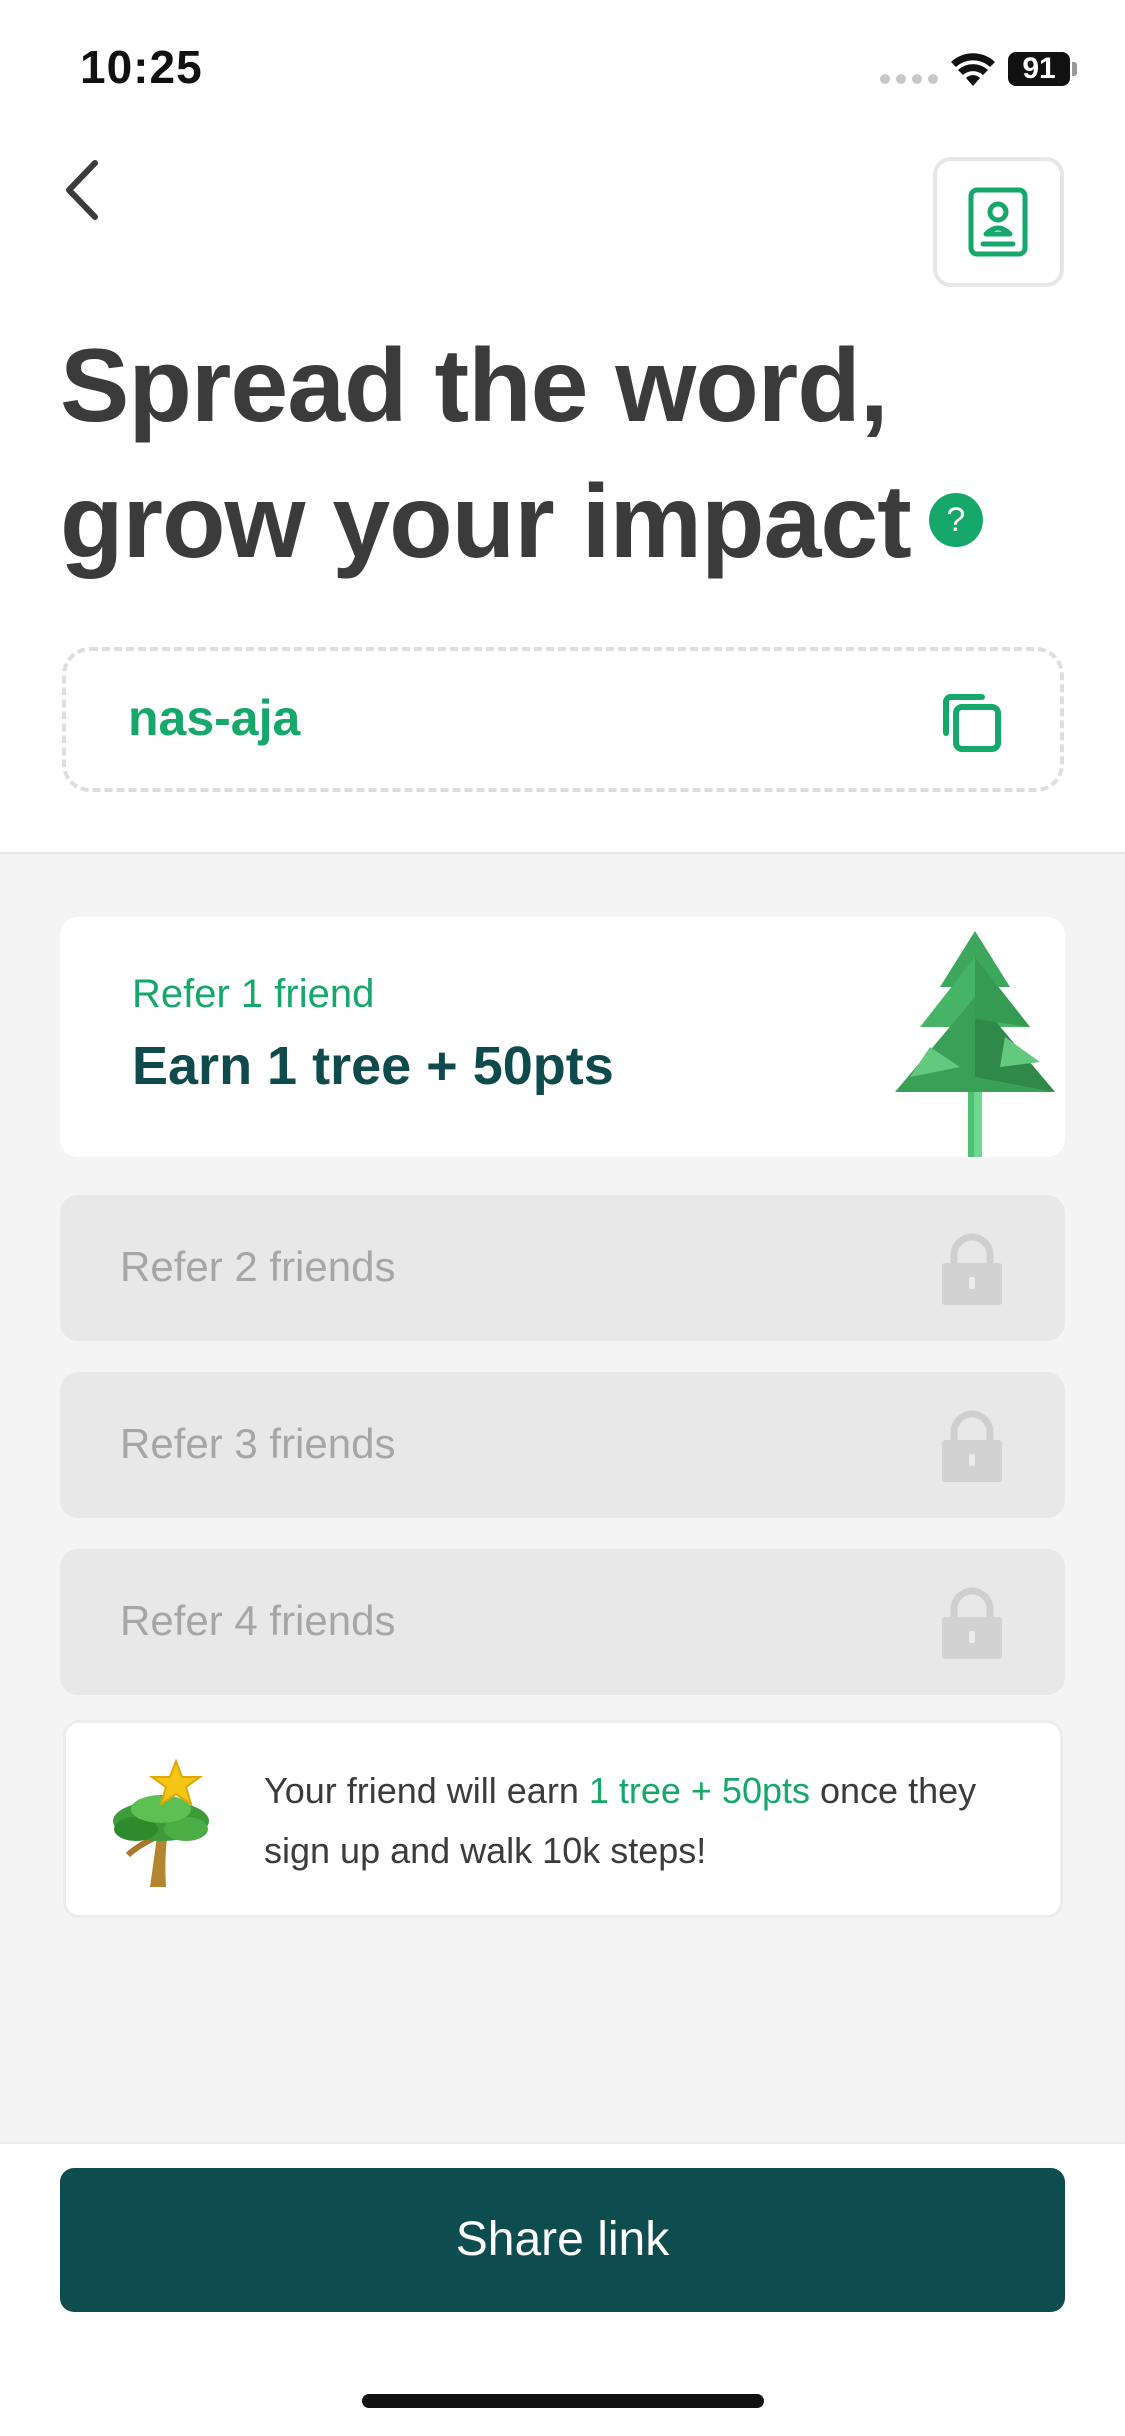 Image resolution: width=1125 pixels, height=2436 pixels. Describe the element at coordinates (474, 386) in the screenshot. I see `title-line-1: Spread the word,` at that location.